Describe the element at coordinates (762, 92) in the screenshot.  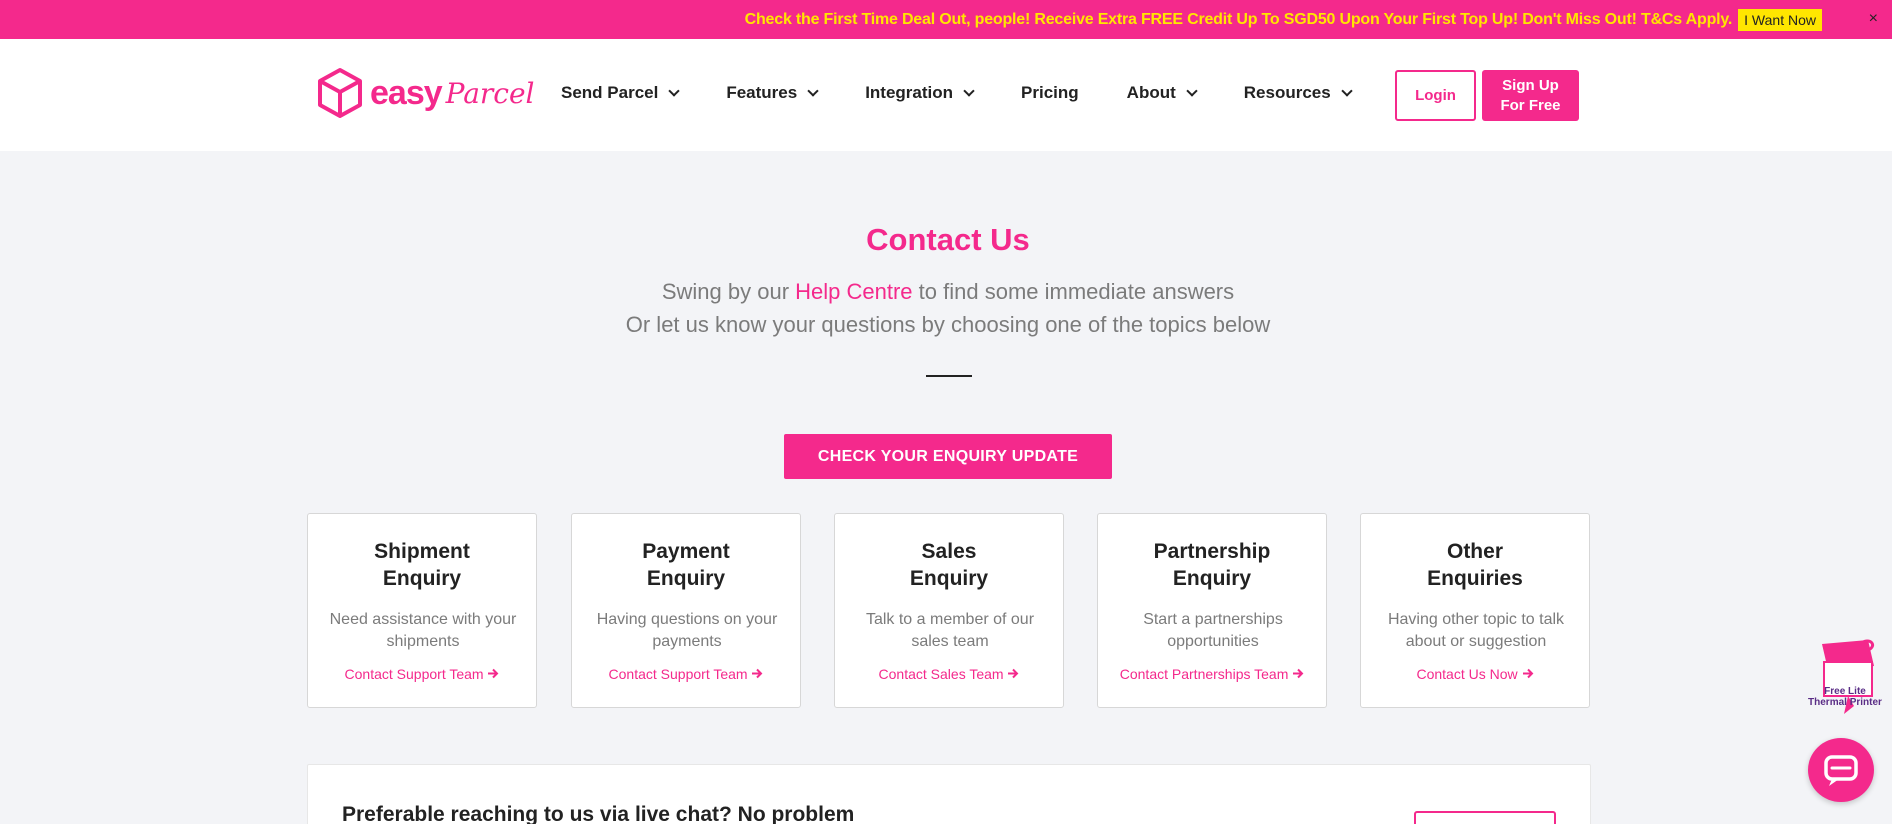
I see `nav-label: Features` at that location.